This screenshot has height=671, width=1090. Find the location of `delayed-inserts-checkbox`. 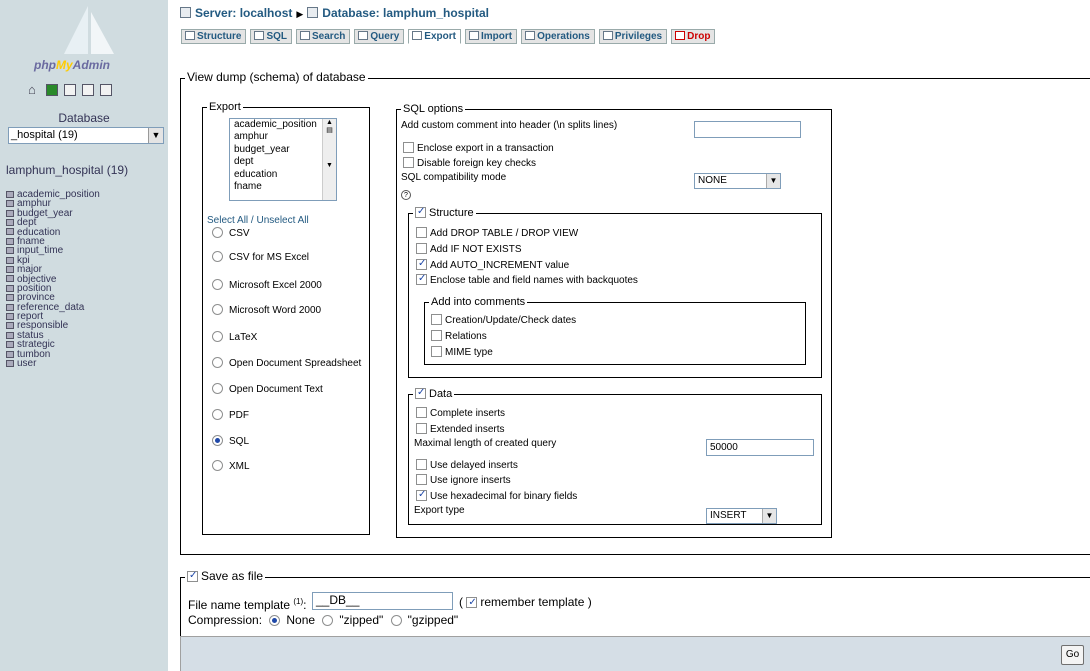

delayed-inserts-checkbox is located at coordinates (421, 464).